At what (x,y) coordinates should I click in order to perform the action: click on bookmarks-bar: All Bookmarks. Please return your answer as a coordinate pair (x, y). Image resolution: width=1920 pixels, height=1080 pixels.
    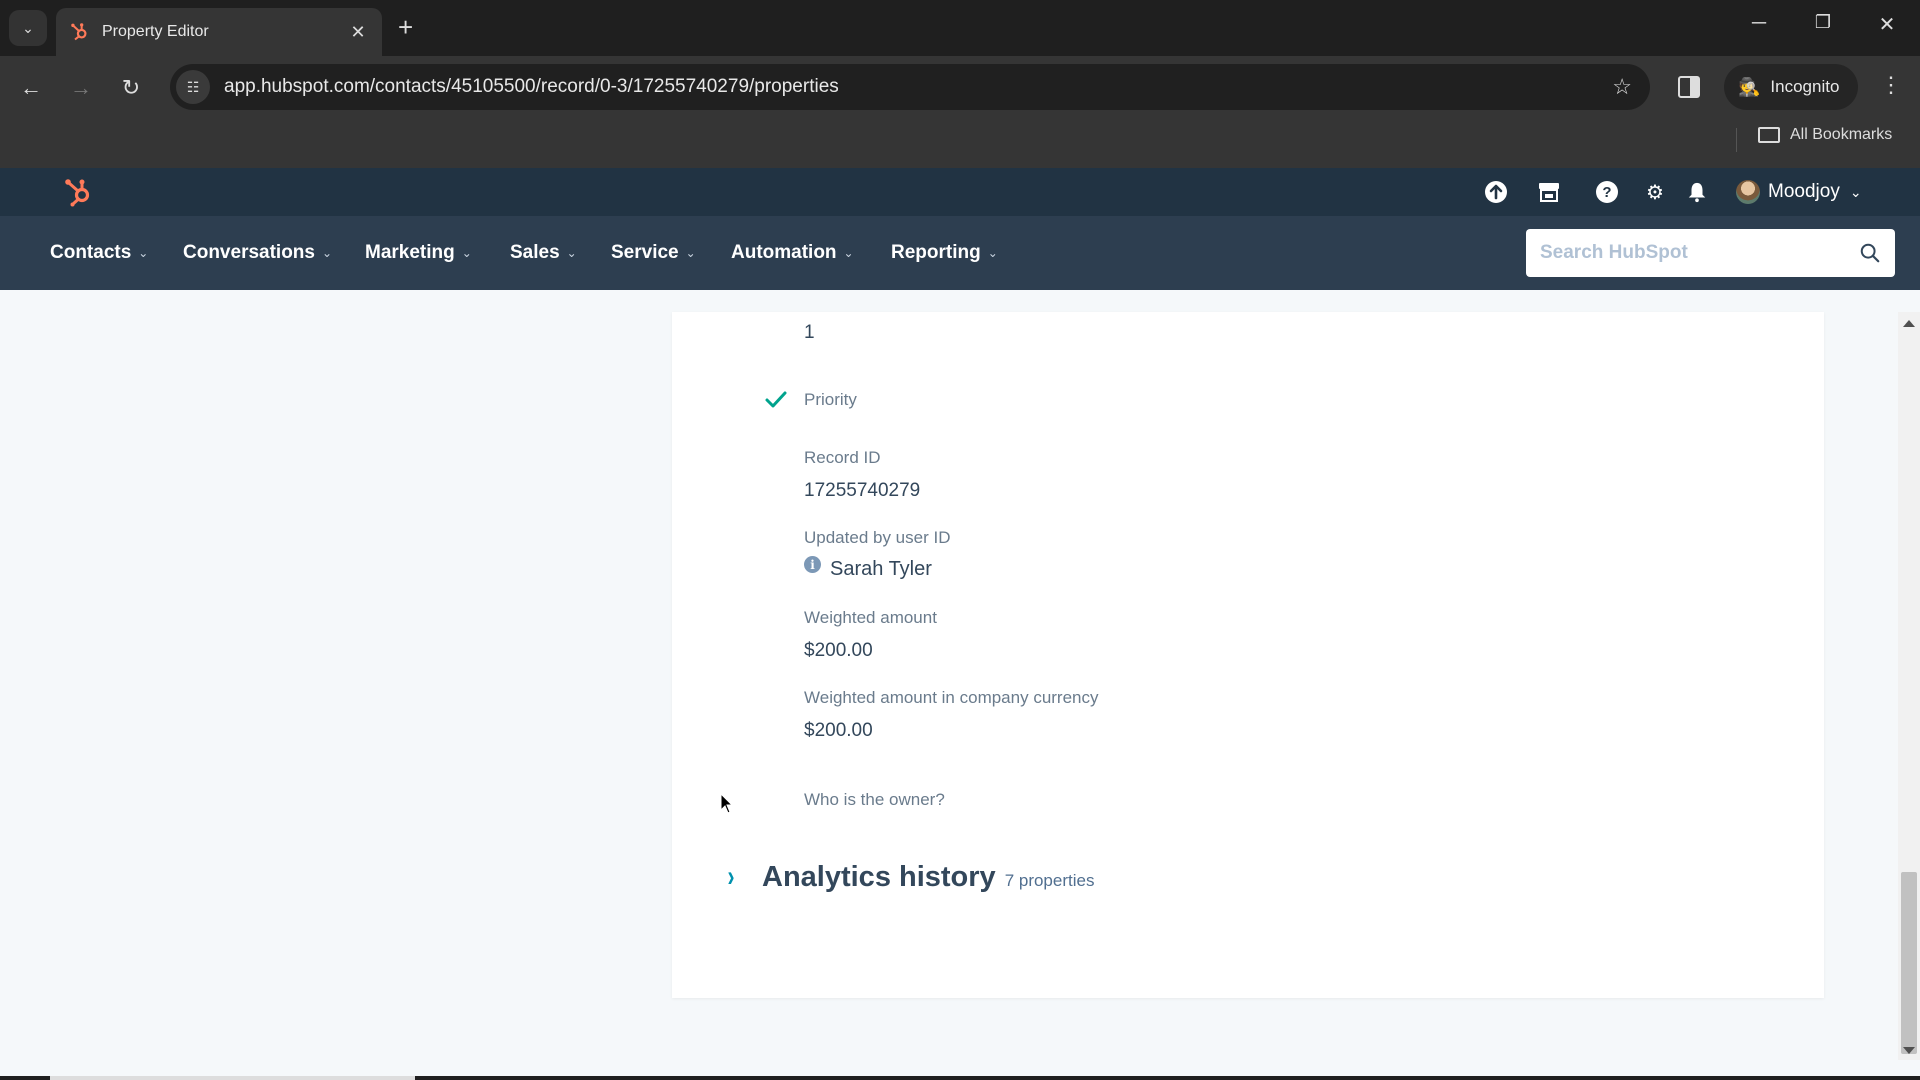
    Looking at the image, I should click on (960, 144).